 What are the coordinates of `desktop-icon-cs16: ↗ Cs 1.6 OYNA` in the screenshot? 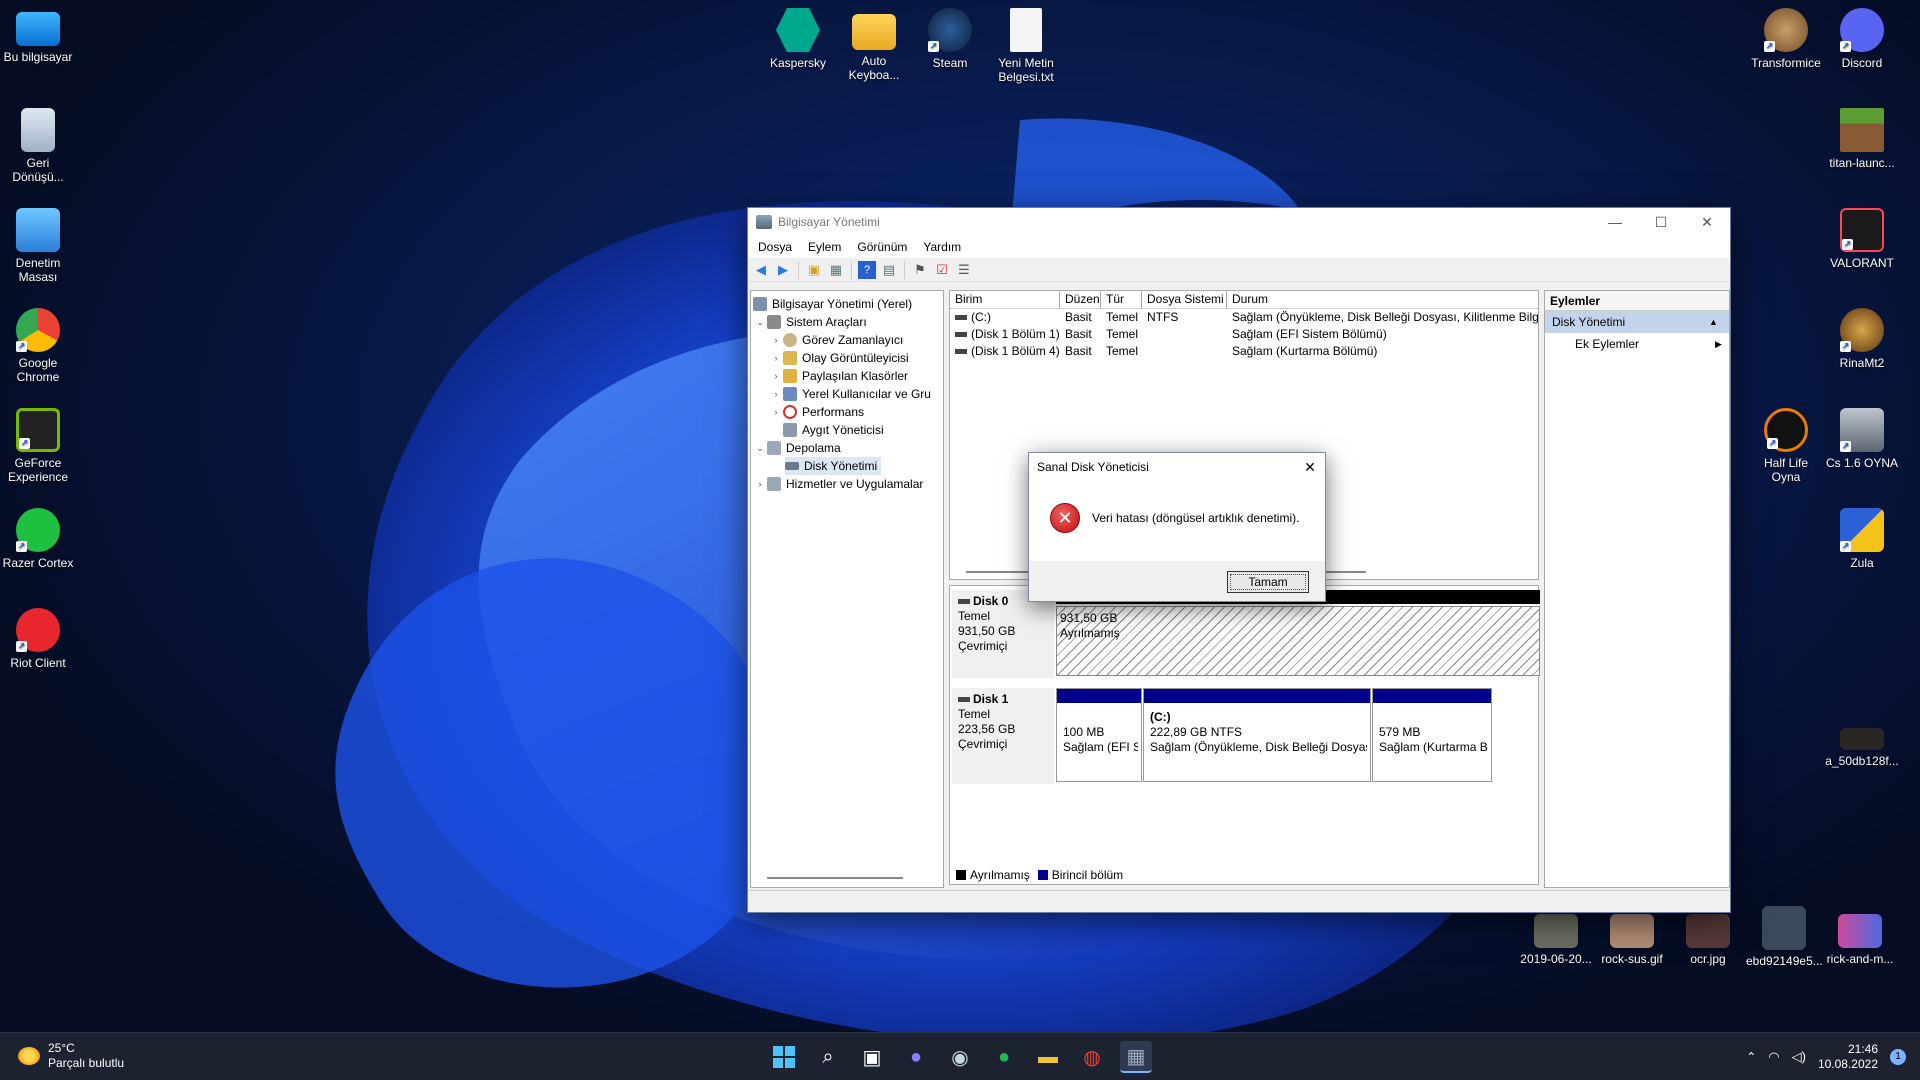 It's located at (1862, 439).